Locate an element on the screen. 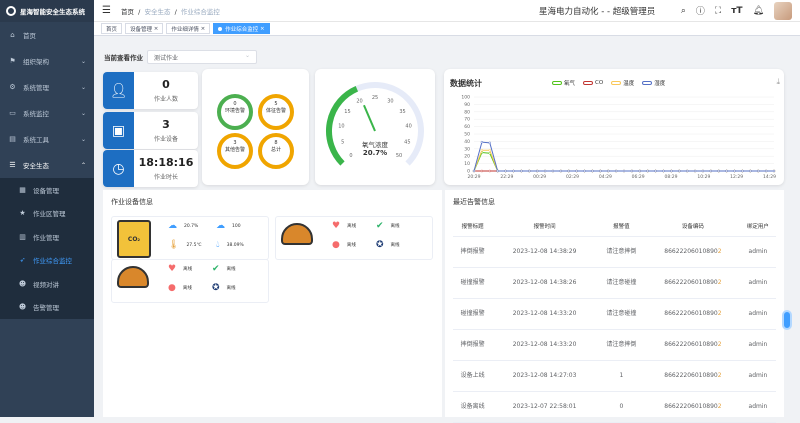 This screenshot has width=800, height=423. x-tick-label: 08:29 is located at coordinates (671, 177).